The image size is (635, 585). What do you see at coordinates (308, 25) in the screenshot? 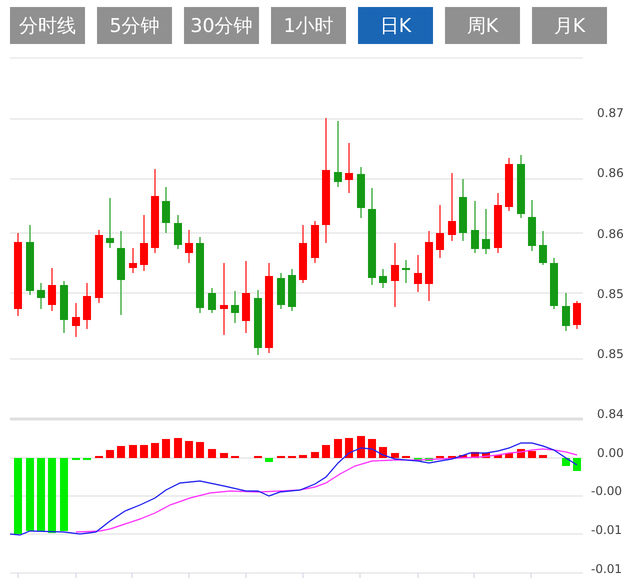
I see `period-tab: 1小时` at bounding box center [308, 25].